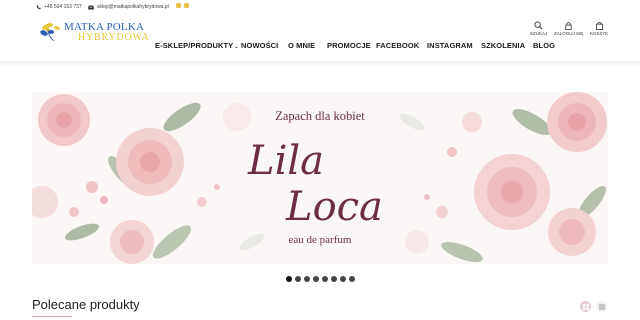 This screenshot has width=640, height=320. I want to click on nav-item-shop: E-SKLEP/PRODUKTY⌄, so click(197, 45).